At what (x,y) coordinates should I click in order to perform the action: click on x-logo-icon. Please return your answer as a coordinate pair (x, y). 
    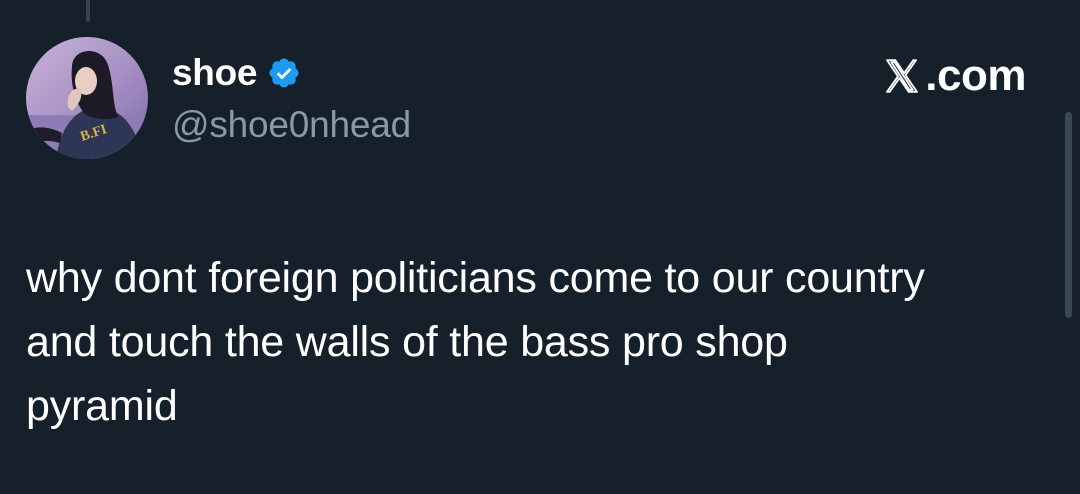
    Looking at the image, I should click on (902, 76).